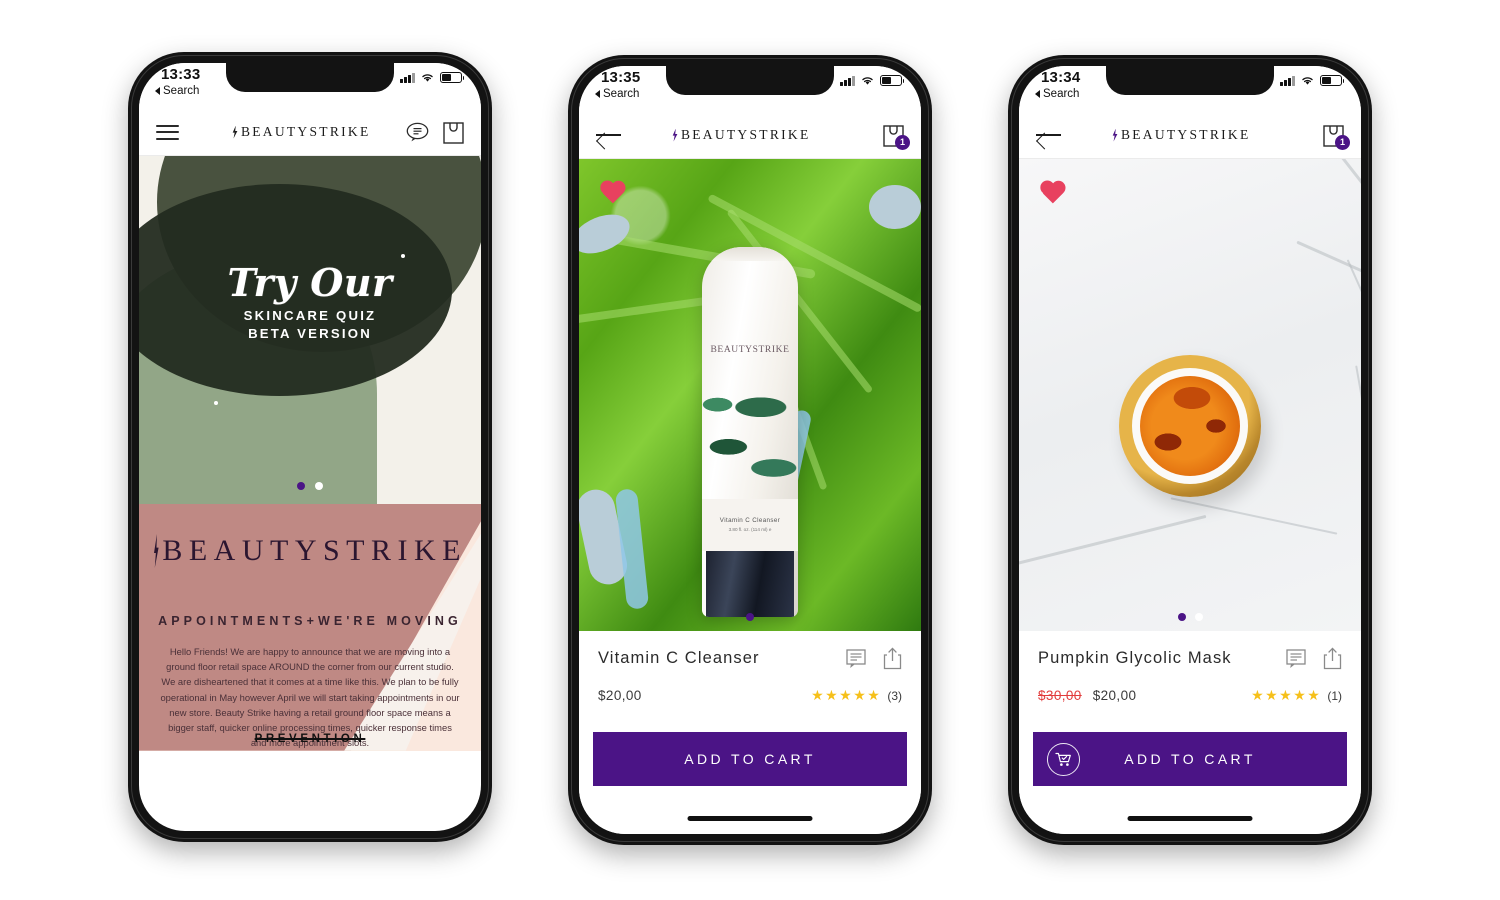  Describe the element at coordinates (750, 584) in the screenshot. I see `tube-cap` at that location.